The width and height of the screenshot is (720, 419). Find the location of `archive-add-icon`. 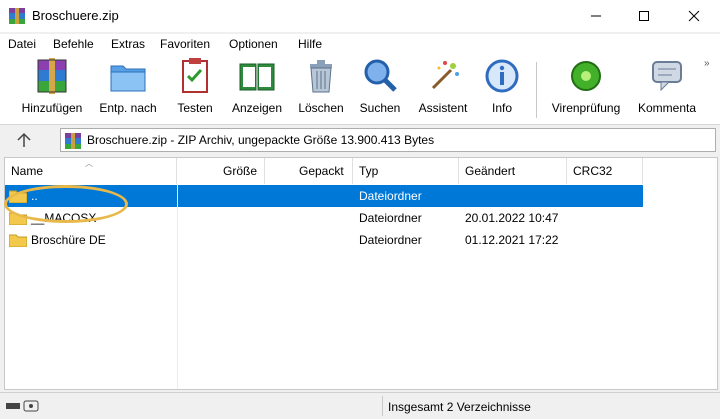

archive-add-icon is located at coordinates (52, 76).